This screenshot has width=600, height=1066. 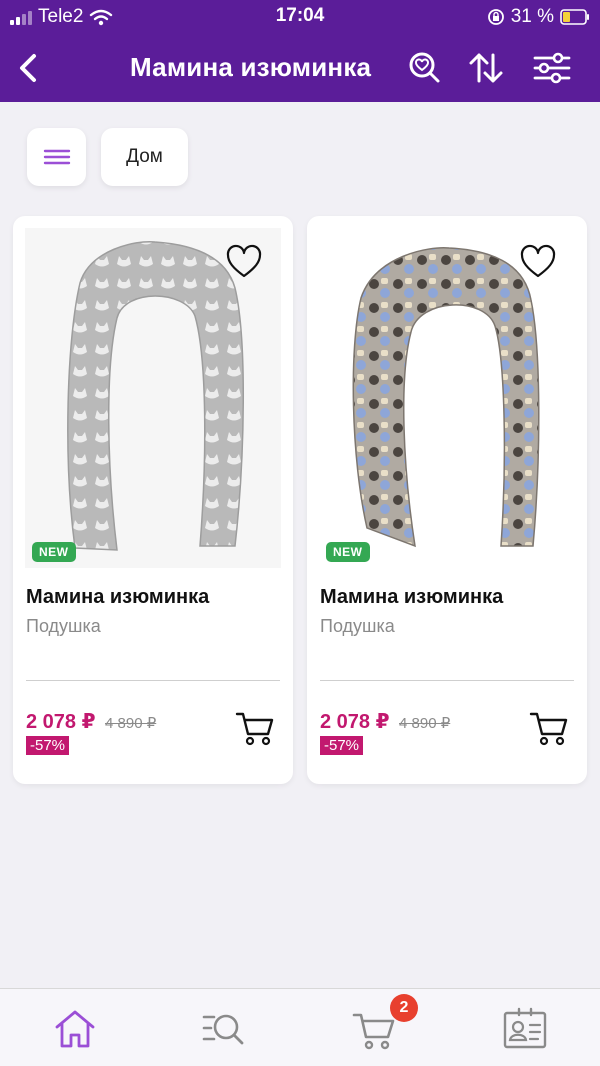 I want to click on tab-bar, so click(x=300, y=1027).